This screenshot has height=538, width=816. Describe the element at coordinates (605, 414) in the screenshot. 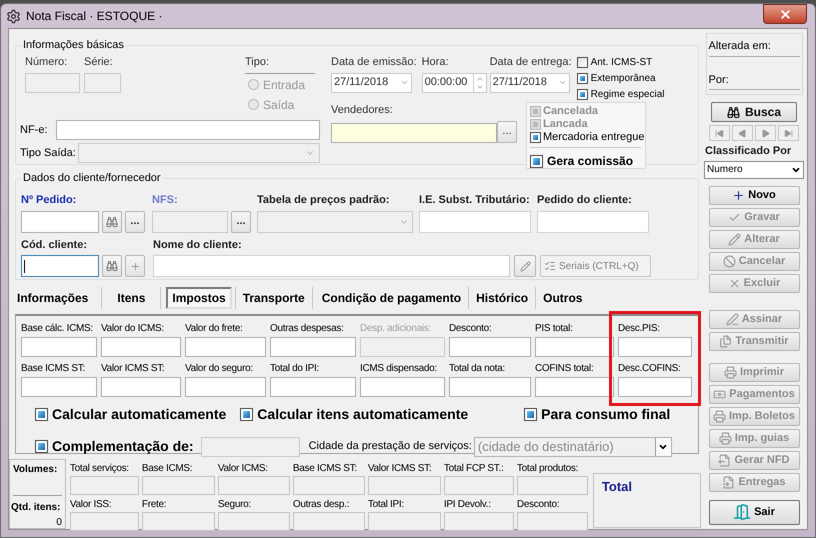

I see `label: Para consumo final` at that location.